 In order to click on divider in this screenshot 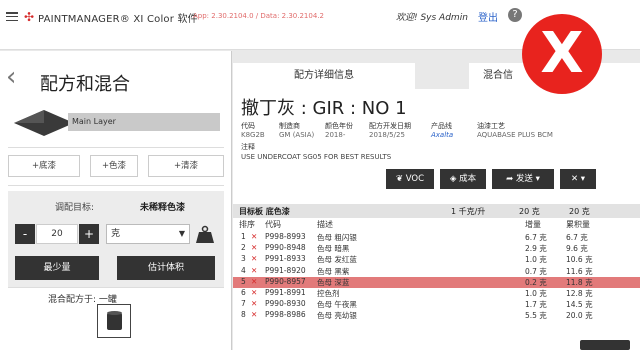, I will do `click(116, 147)`.